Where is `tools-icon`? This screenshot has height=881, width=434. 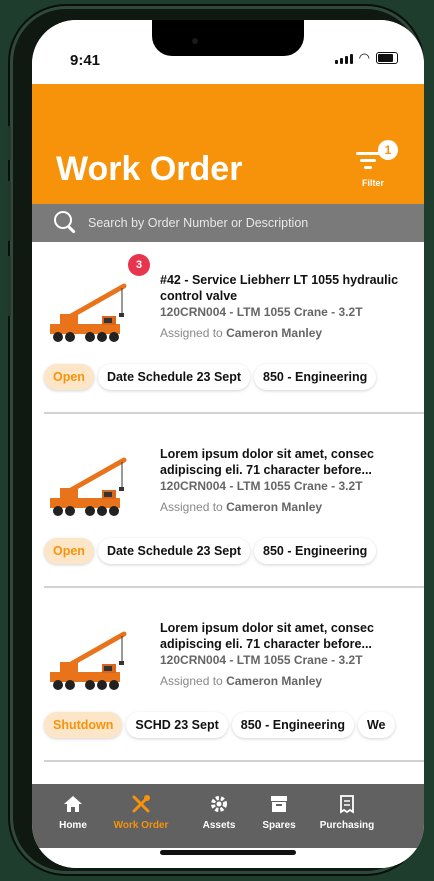
tools-icon is located at coordinates (141, 804).